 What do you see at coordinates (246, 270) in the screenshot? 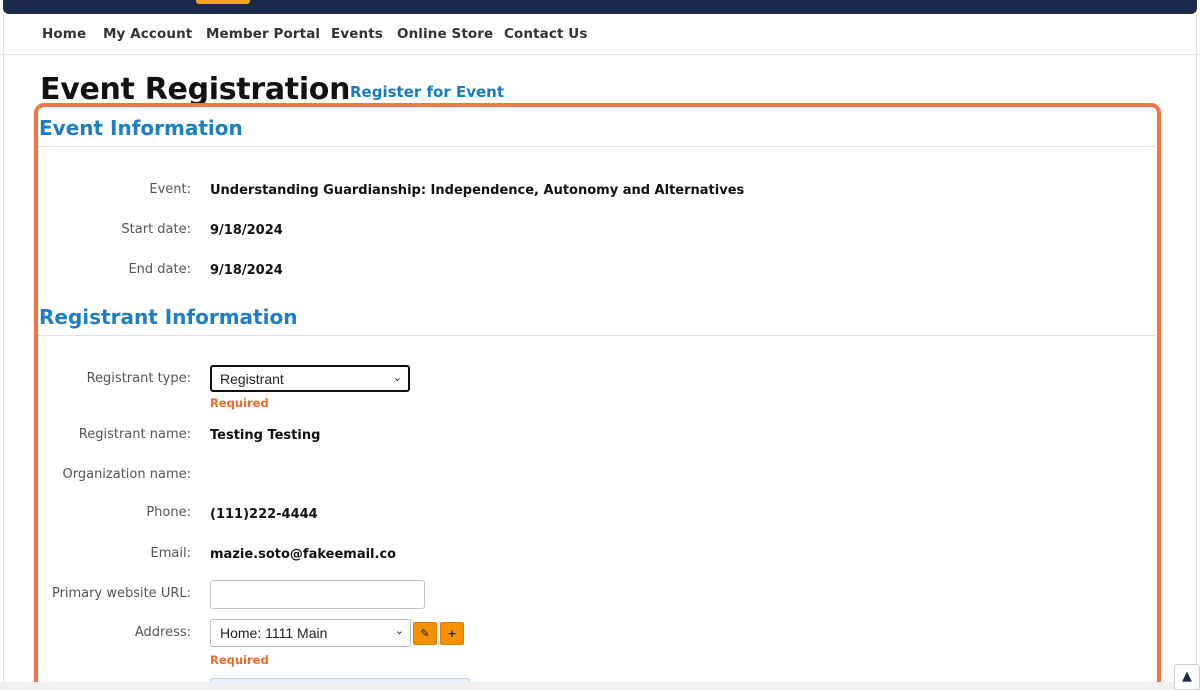
I see `end-date-value: 9/18/2024` at bounding box center [246, 270].